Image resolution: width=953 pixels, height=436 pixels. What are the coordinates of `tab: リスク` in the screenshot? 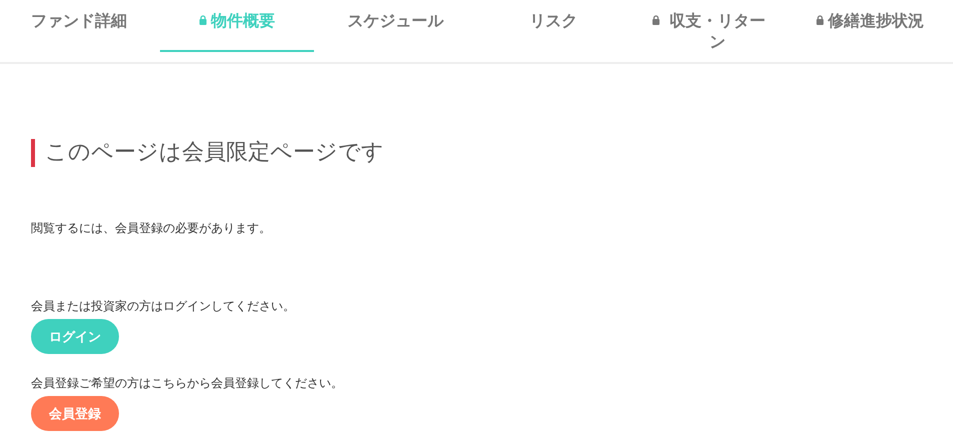 It's located at (553, 26).